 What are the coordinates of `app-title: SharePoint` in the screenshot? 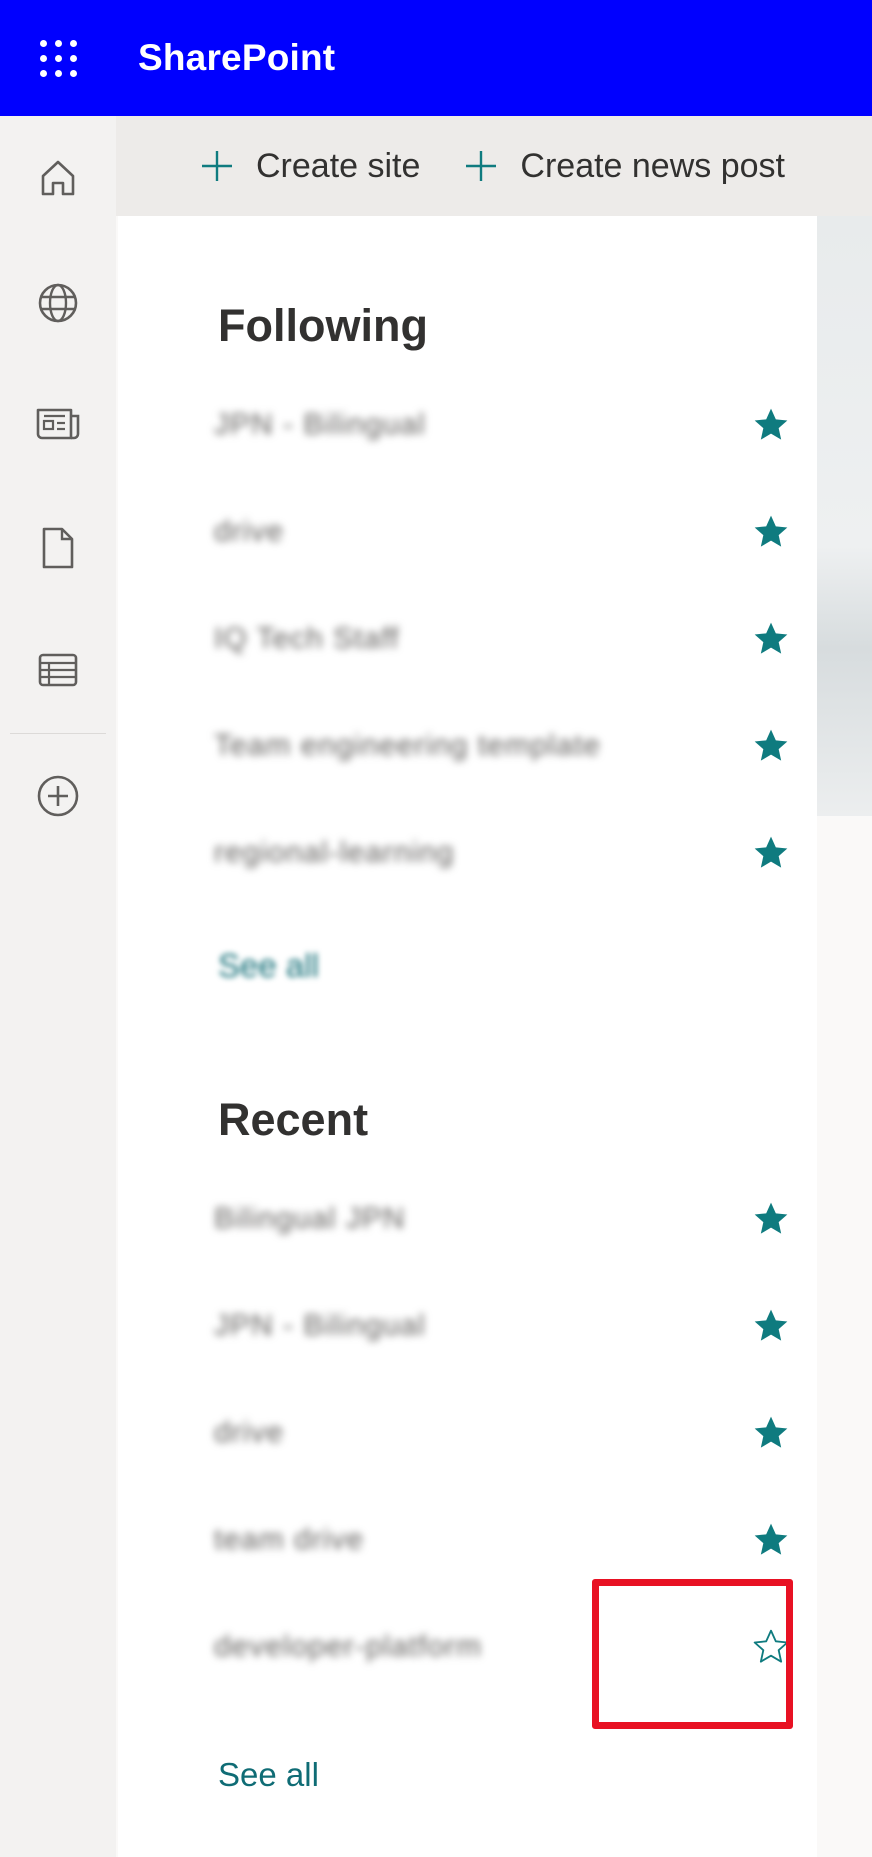 It's located at (236, 58).